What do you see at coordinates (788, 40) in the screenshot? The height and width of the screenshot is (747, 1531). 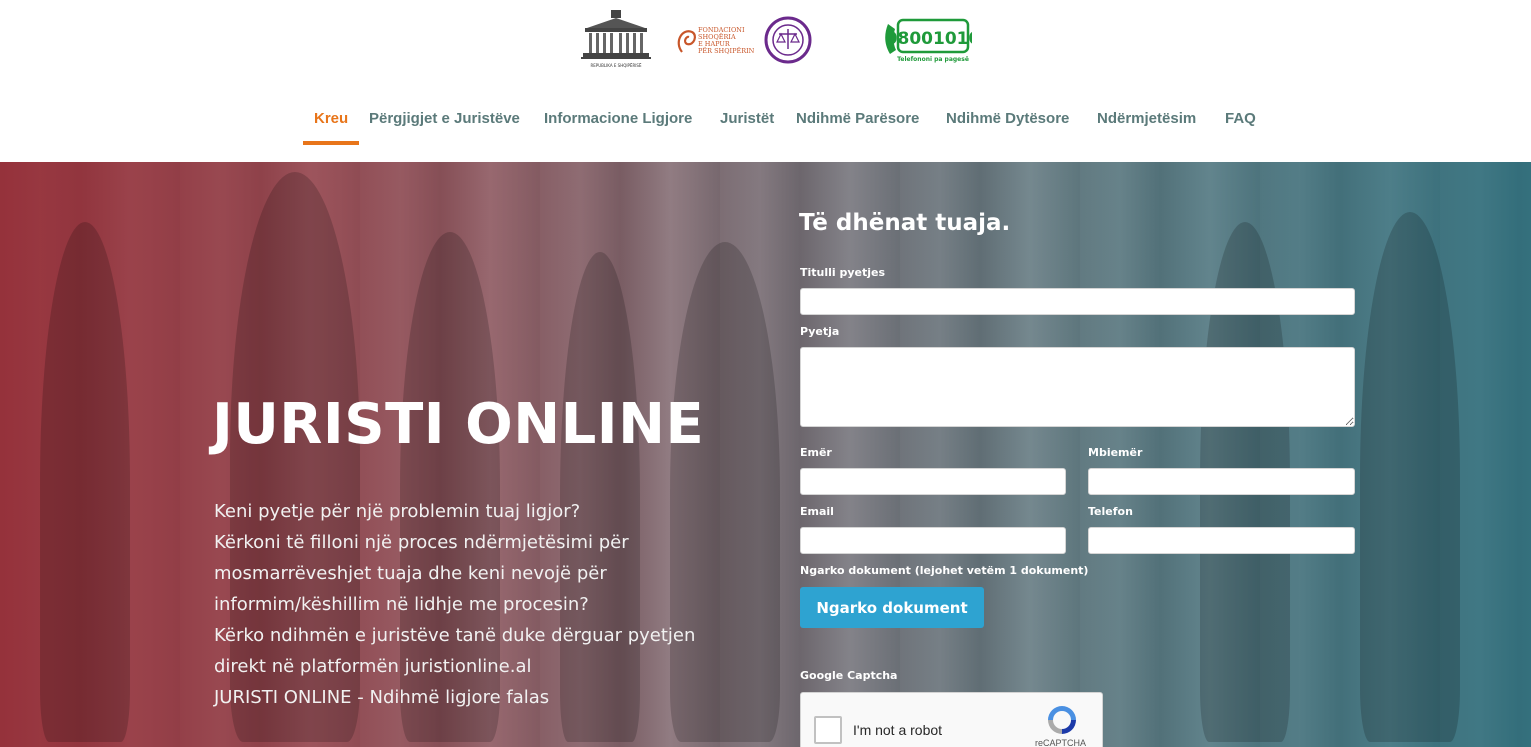 I see `chamber-seal-logo` at bounding box center [788, 40].